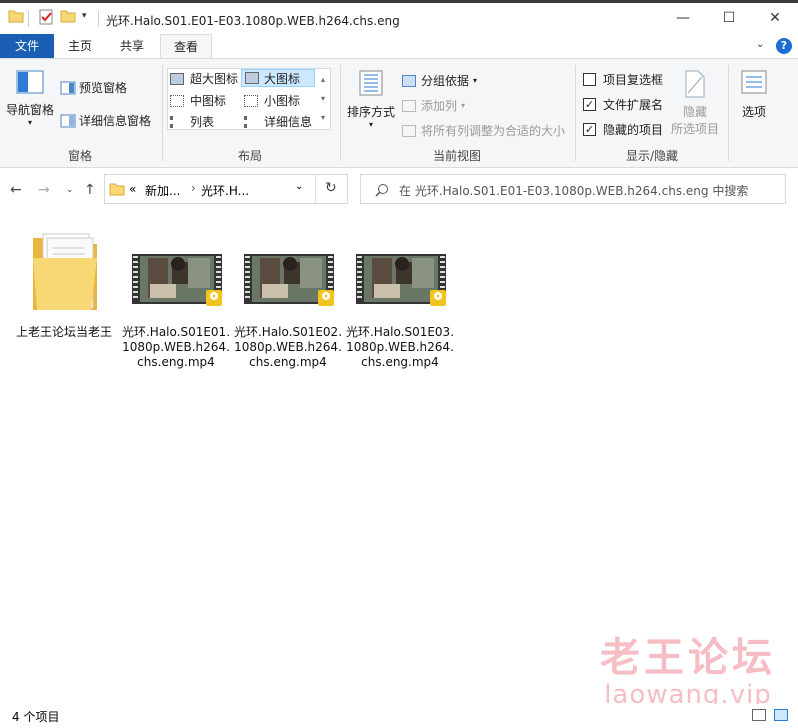  What do you see at coordinates (323, 98) in the screenshot?
I see `layout-scroll: ▴ ▾ ▾` at bounding box center [323, 98].